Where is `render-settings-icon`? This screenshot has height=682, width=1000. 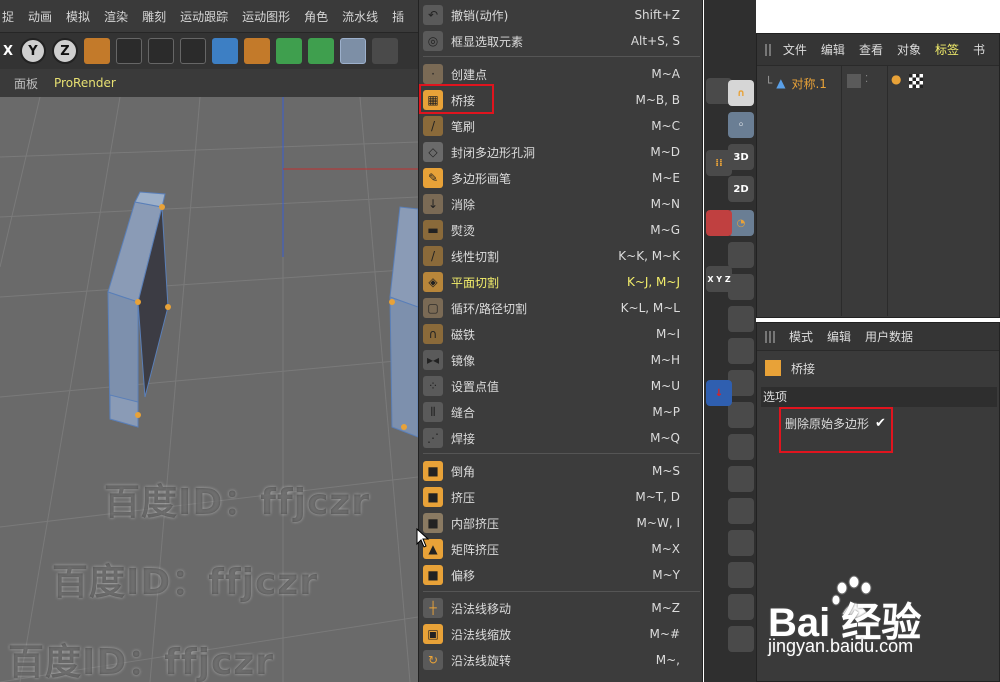 render-settings-icon is located at coordinates (193, 51).